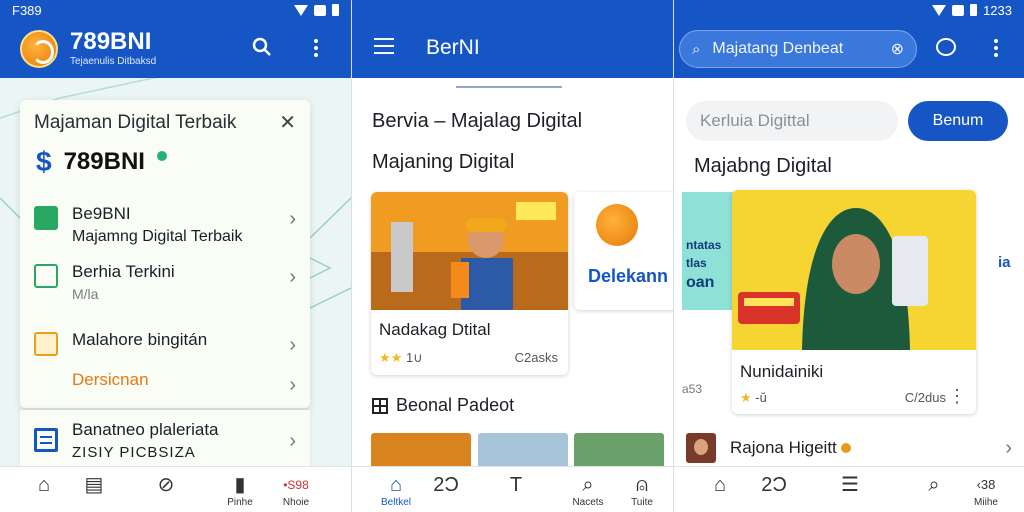 The height and width of the screenshot is (512, 1024). I want to click on nav-profile: ⍝ Tuite, so click(642, 490).